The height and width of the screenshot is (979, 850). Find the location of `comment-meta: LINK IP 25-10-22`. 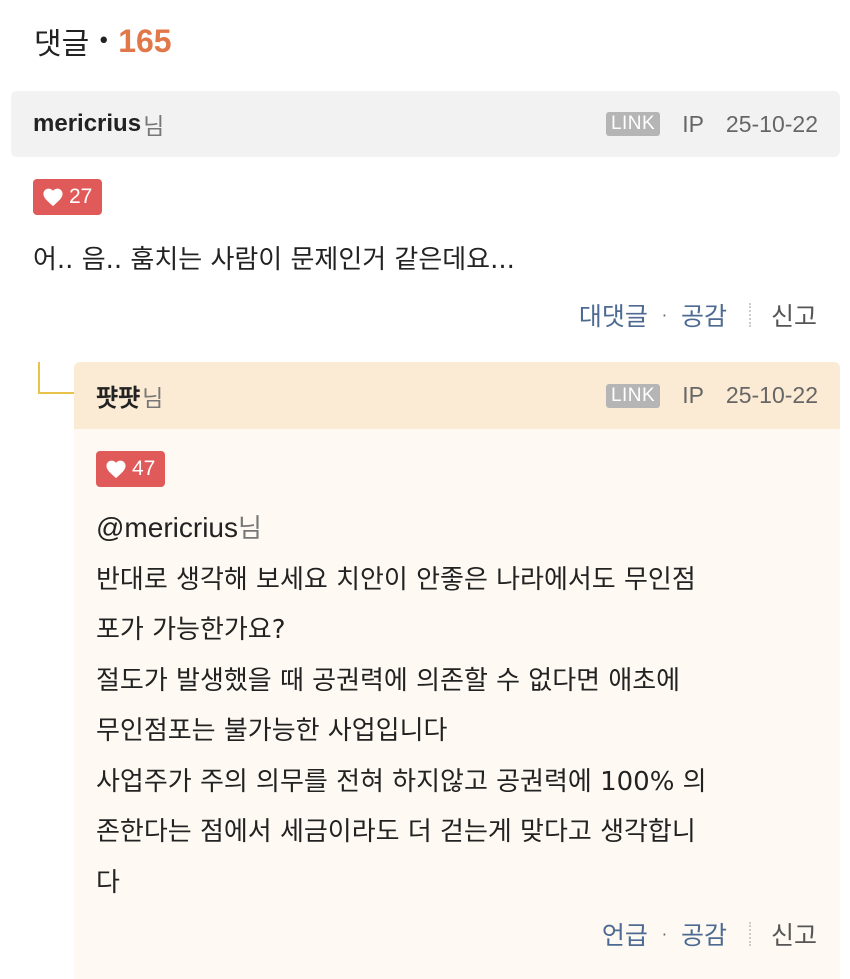

comment-meta: LINK IP 25-10-22 is located at coordinates (711, 124).